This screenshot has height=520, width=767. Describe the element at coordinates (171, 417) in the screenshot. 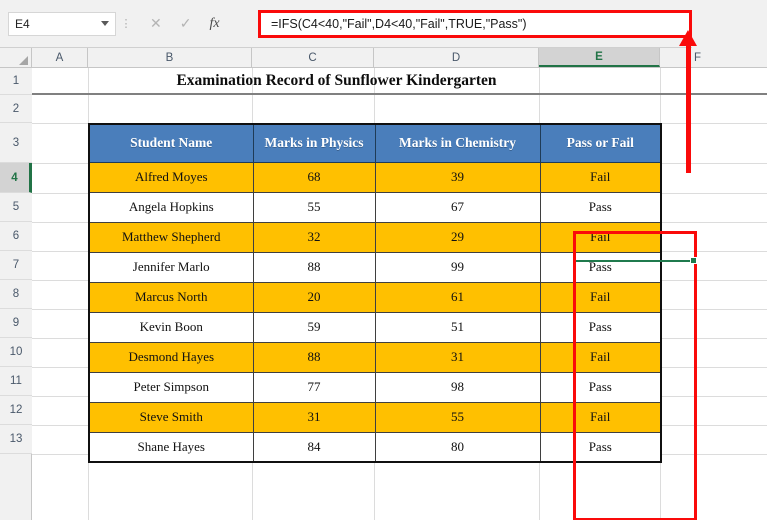

I see `cell-student-name: Steve Smith` at that location.